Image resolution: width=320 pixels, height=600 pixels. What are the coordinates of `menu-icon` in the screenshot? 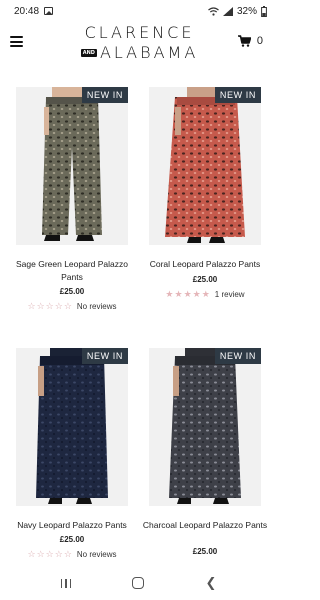 It's located at (16, 41).